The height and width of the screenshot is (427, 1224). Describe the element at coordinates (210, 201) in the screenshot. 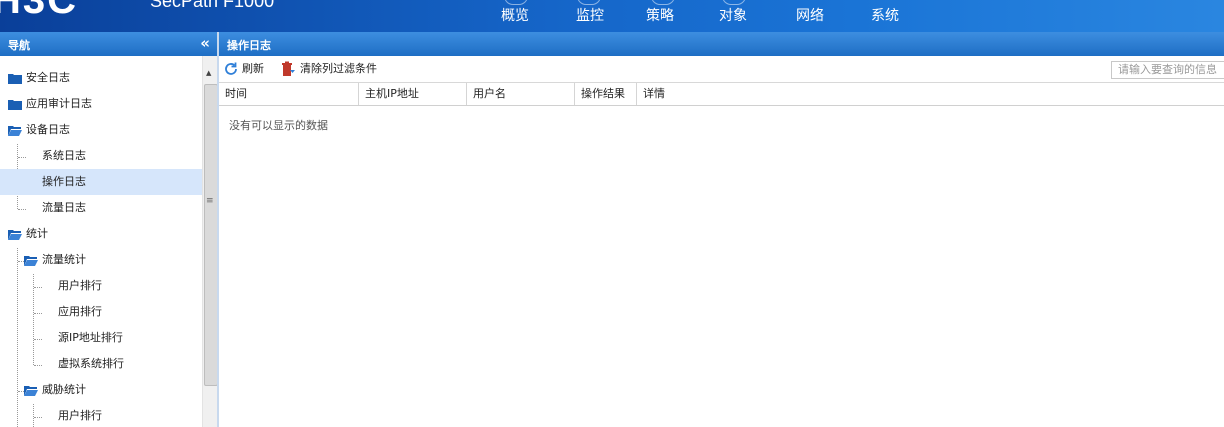

I see `scroll-grip-icon: ≡` at that location.